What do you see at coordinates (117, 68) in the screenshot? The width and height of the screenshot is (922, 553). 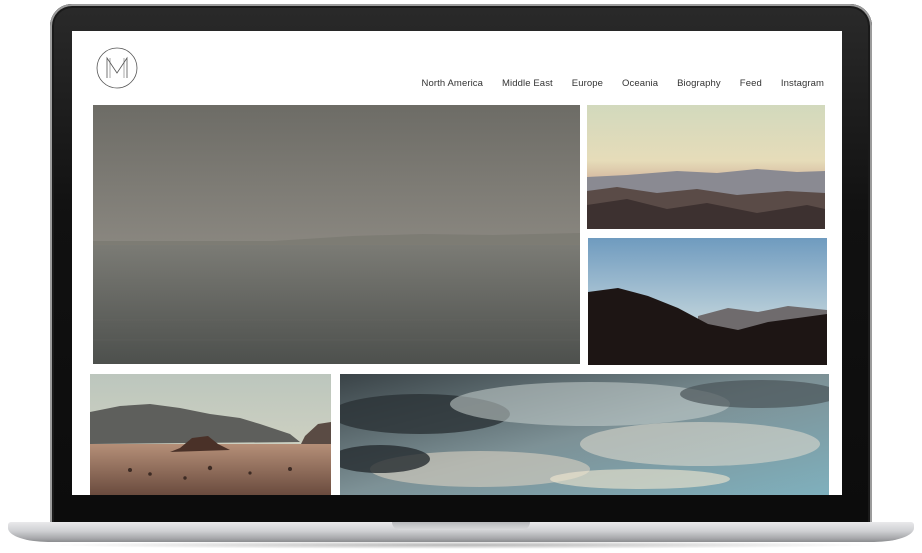 I see `monogram-m-circle-icon` at bounding box center [117, 68].